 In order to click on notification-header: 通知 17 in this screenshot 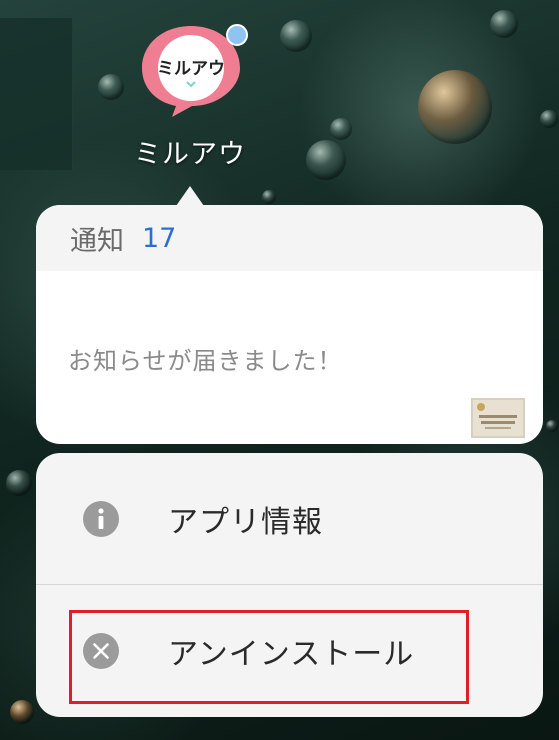, I will do `click(289, 238)`.